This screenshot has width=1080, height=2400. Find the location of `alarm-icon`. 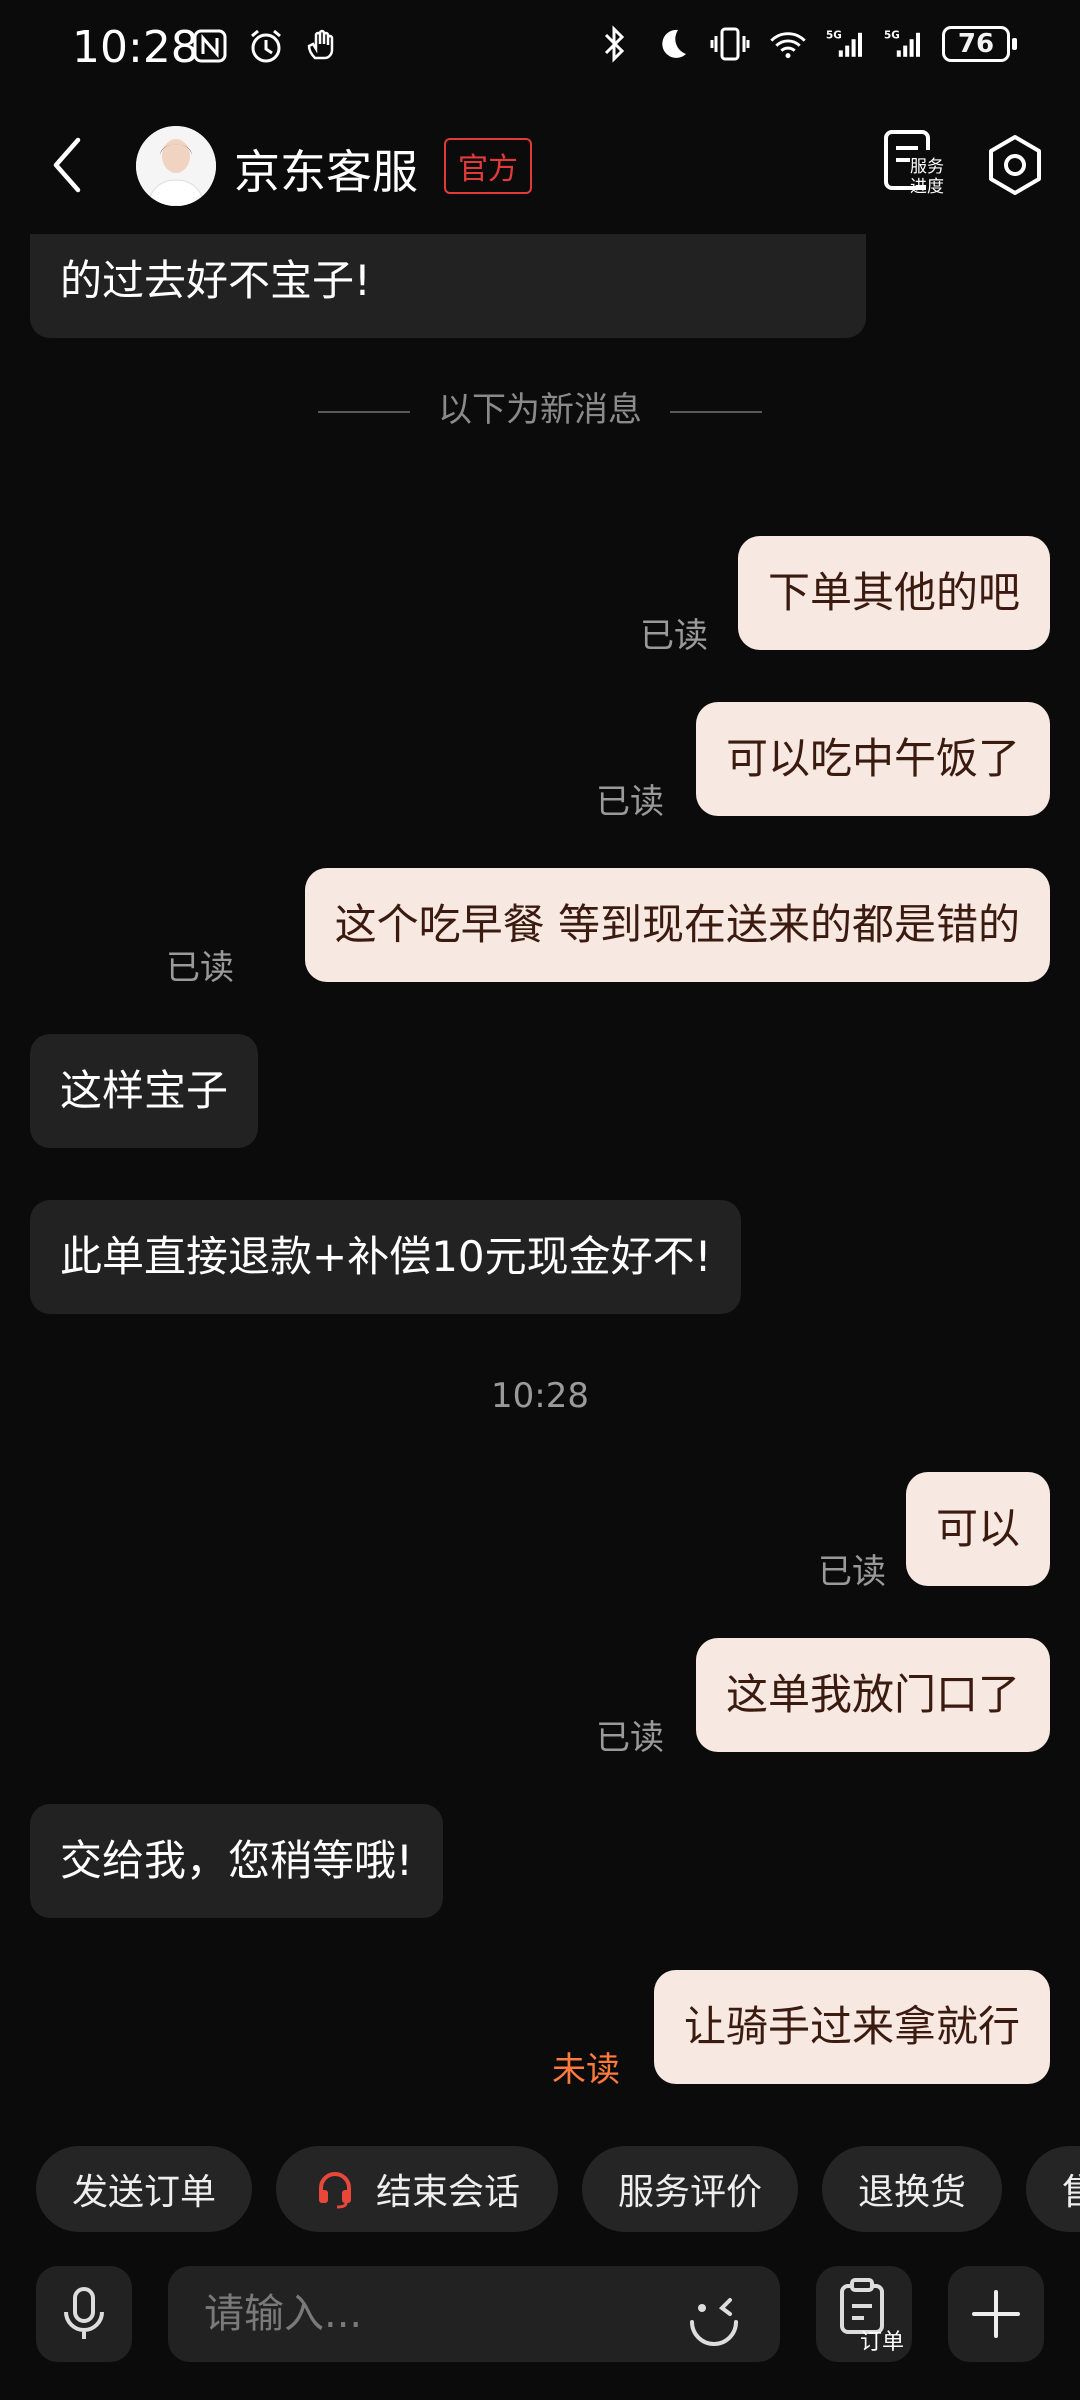

alarm-icon is located at coordinates (266, 46).